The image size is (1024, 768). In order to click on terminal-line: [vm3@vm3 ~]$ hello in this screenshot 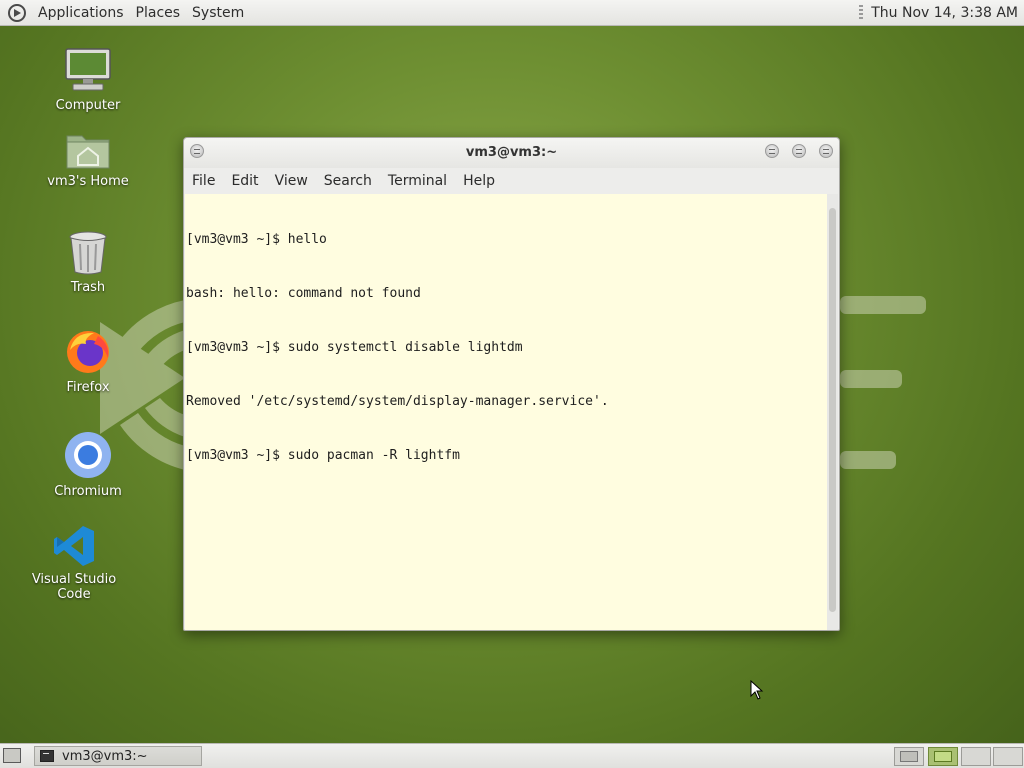, I will do `click(256, 239)`.